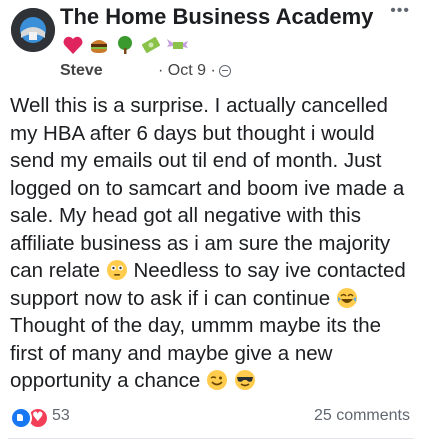 The image size is (422, 445). I want to click on title-emoji-row, so click(125, 45).